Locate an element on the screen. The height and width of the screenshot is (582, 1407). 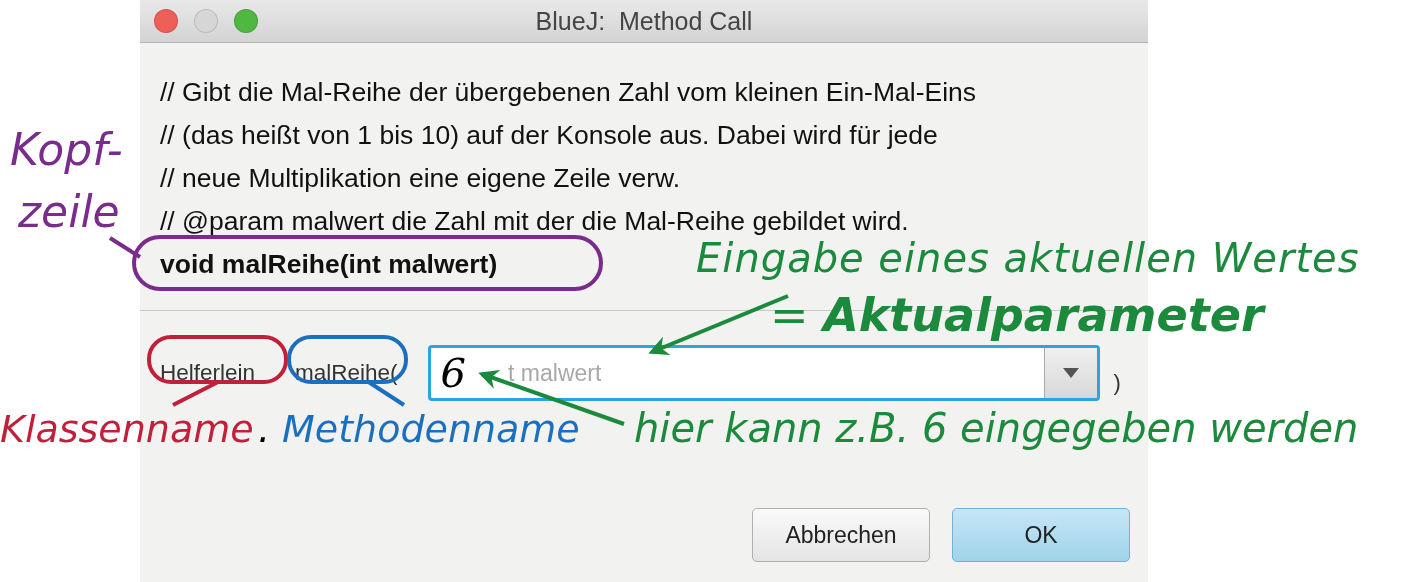
method-signature: void malReihe(int malwert) is located at coordinates (329, 264).